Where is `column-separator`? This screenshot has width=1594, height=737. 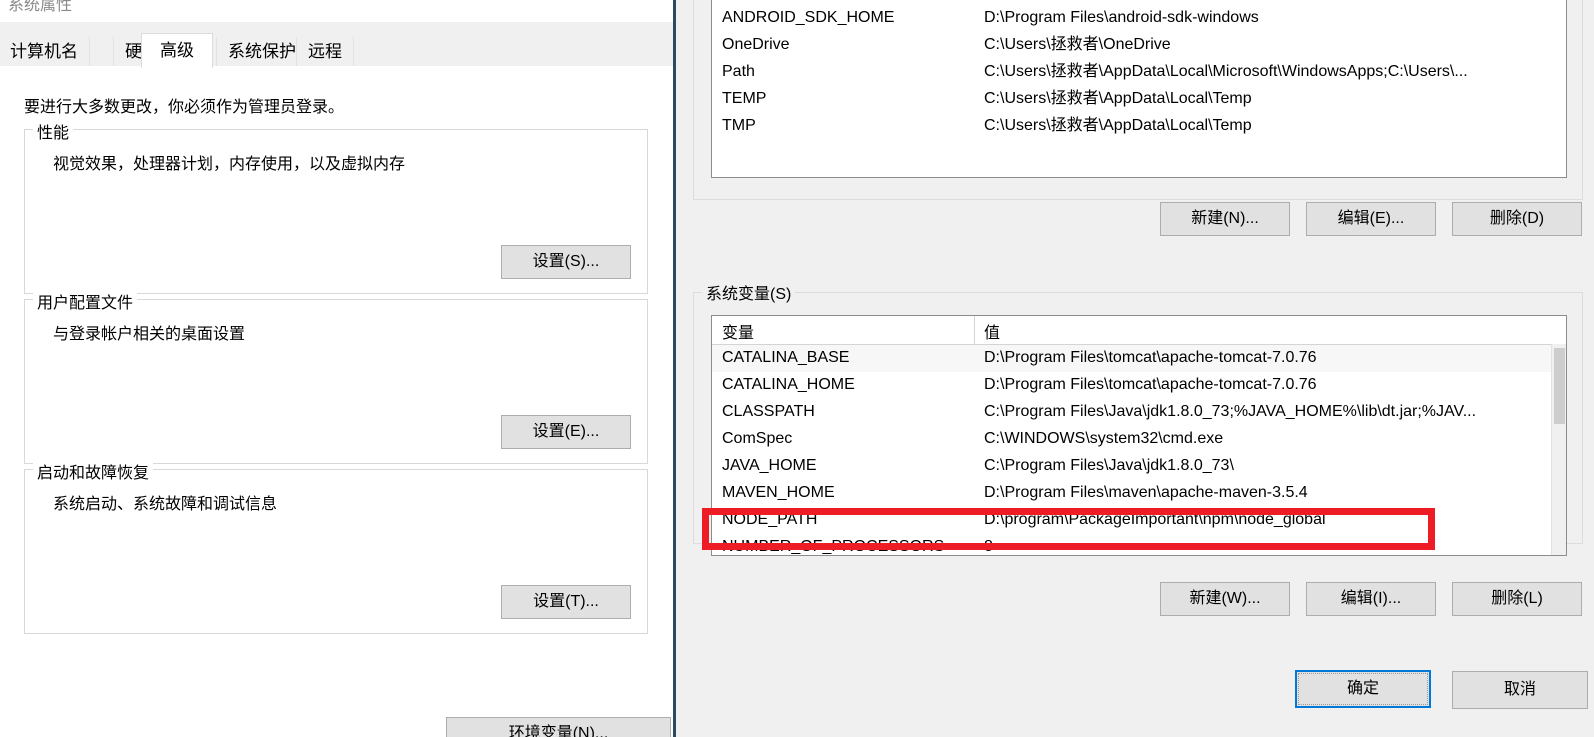 column-separator is located at coordinates (974, 330).